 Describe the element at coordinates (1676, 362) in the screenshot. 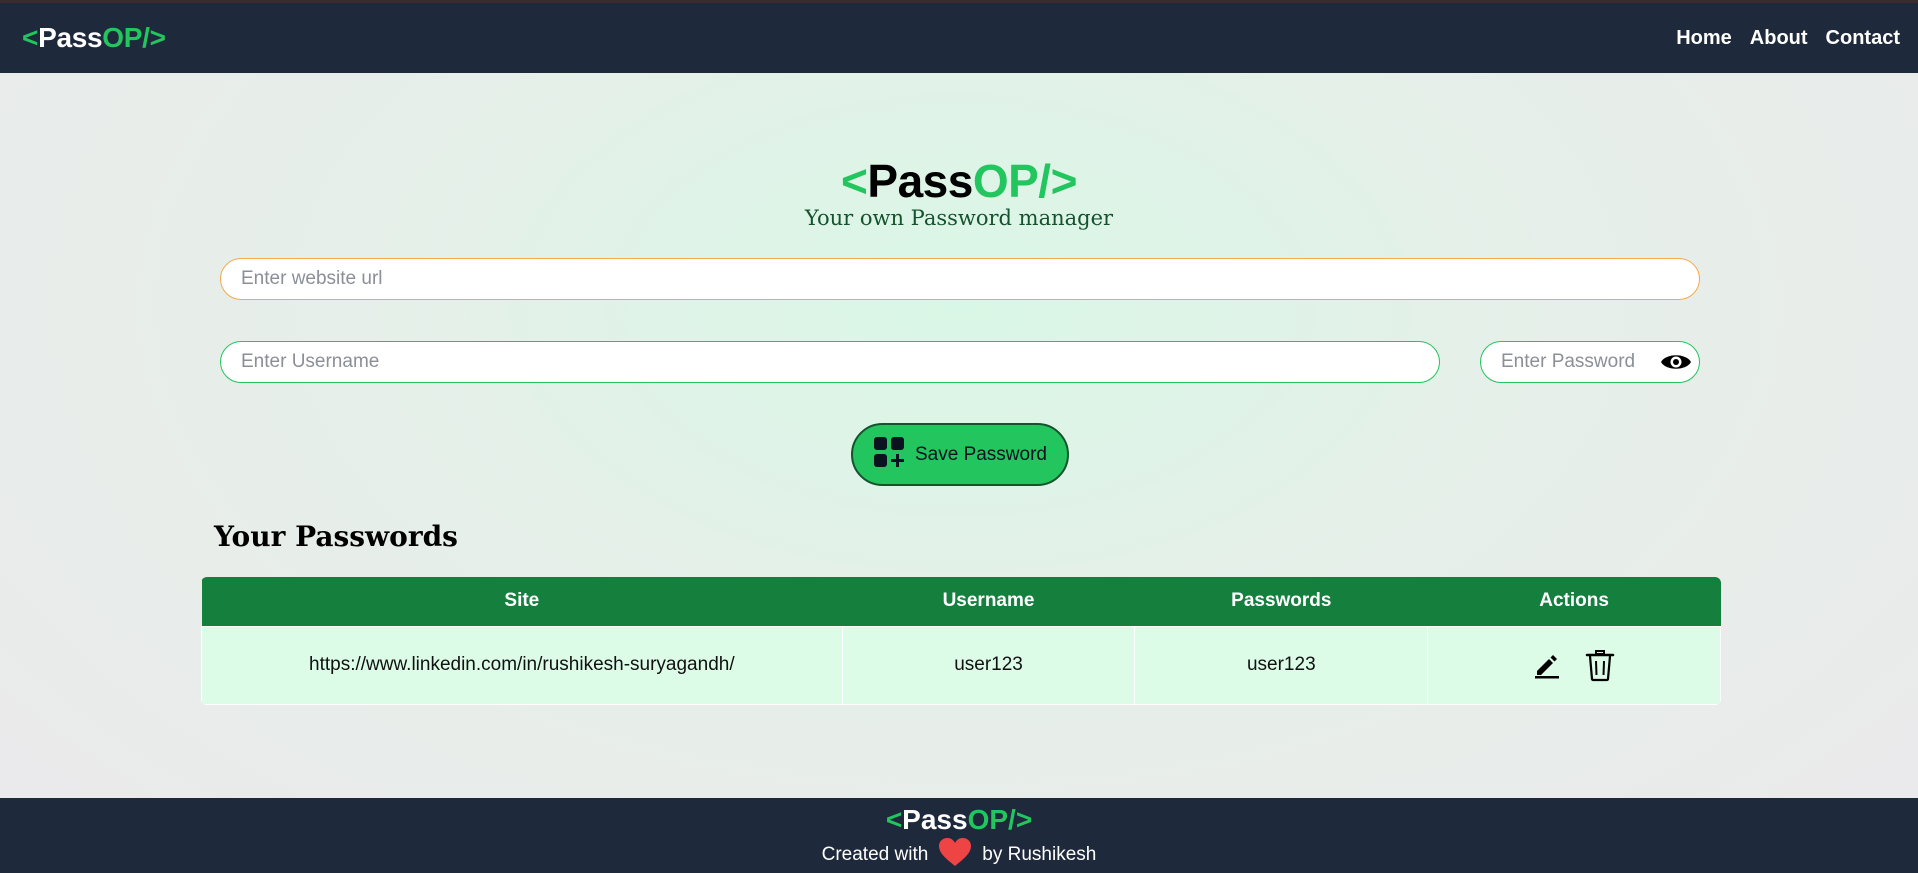

I see `eye-icon` at that location.